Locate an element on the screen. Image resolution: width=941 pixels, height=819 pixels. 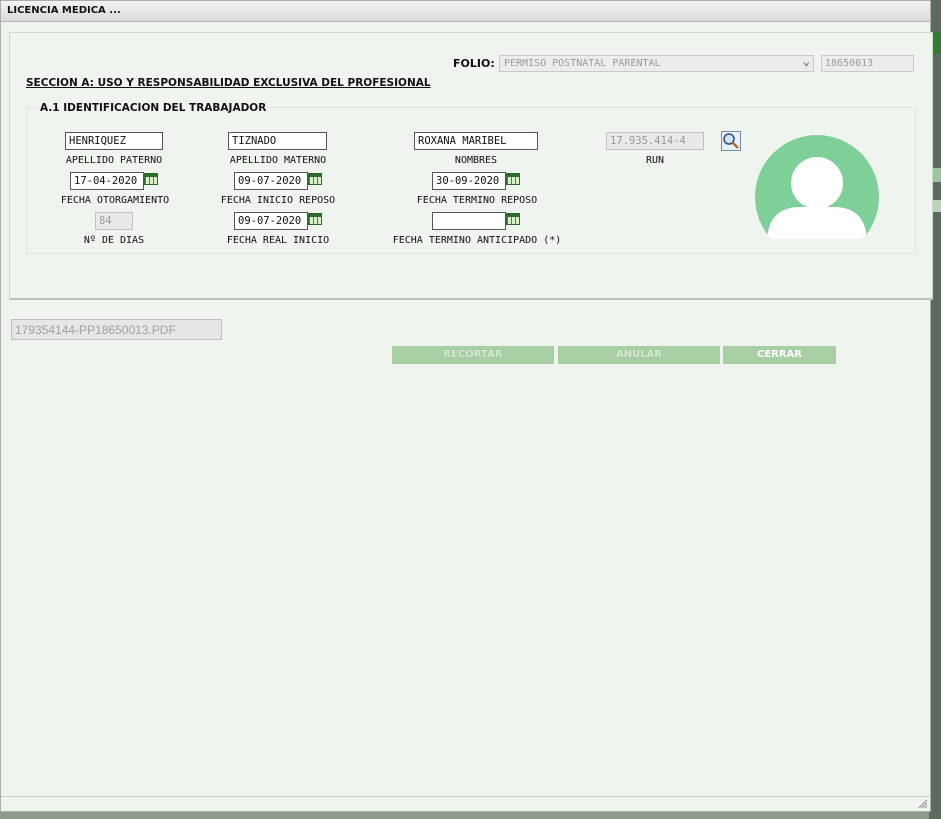
fecha-real-inicio-input: 09-07-2020 is located at coordinates (271, 221).